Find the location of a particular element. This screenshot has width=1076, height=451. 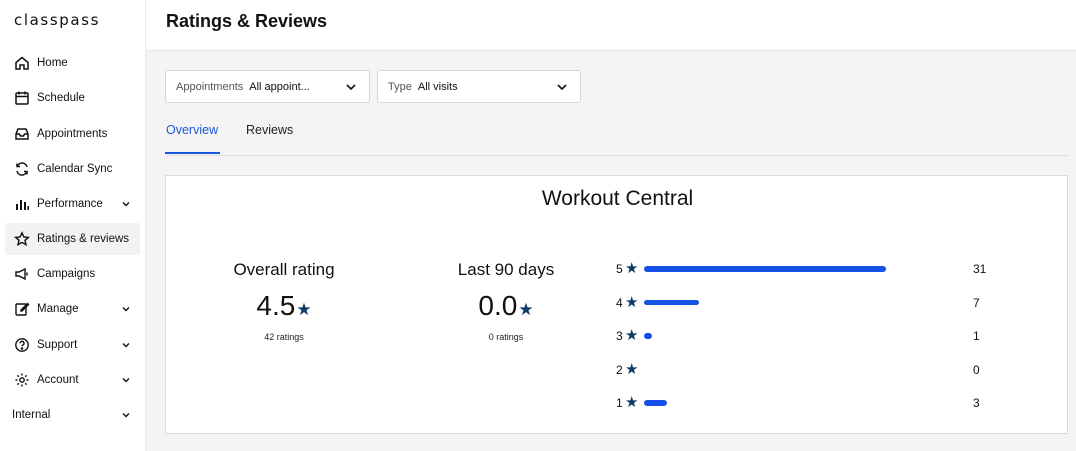

star-level-label: 2 is located at coordinates (619, 369).